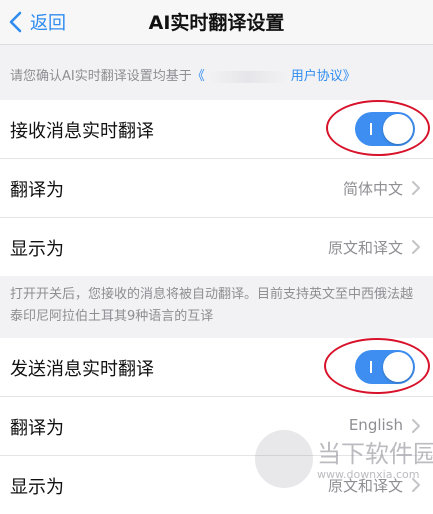  What do you see at coordinates (323, 76) in the screenshot?
I see `user-agreement-link: 用户协议》` at bounding box center [323, 76].